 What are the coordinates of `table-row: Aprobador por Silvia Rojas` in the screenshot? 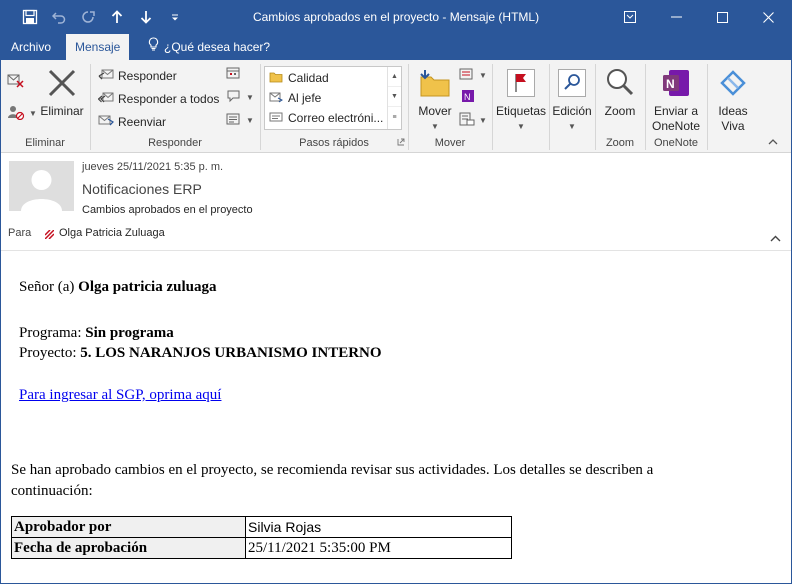 It's located at (261, 527).